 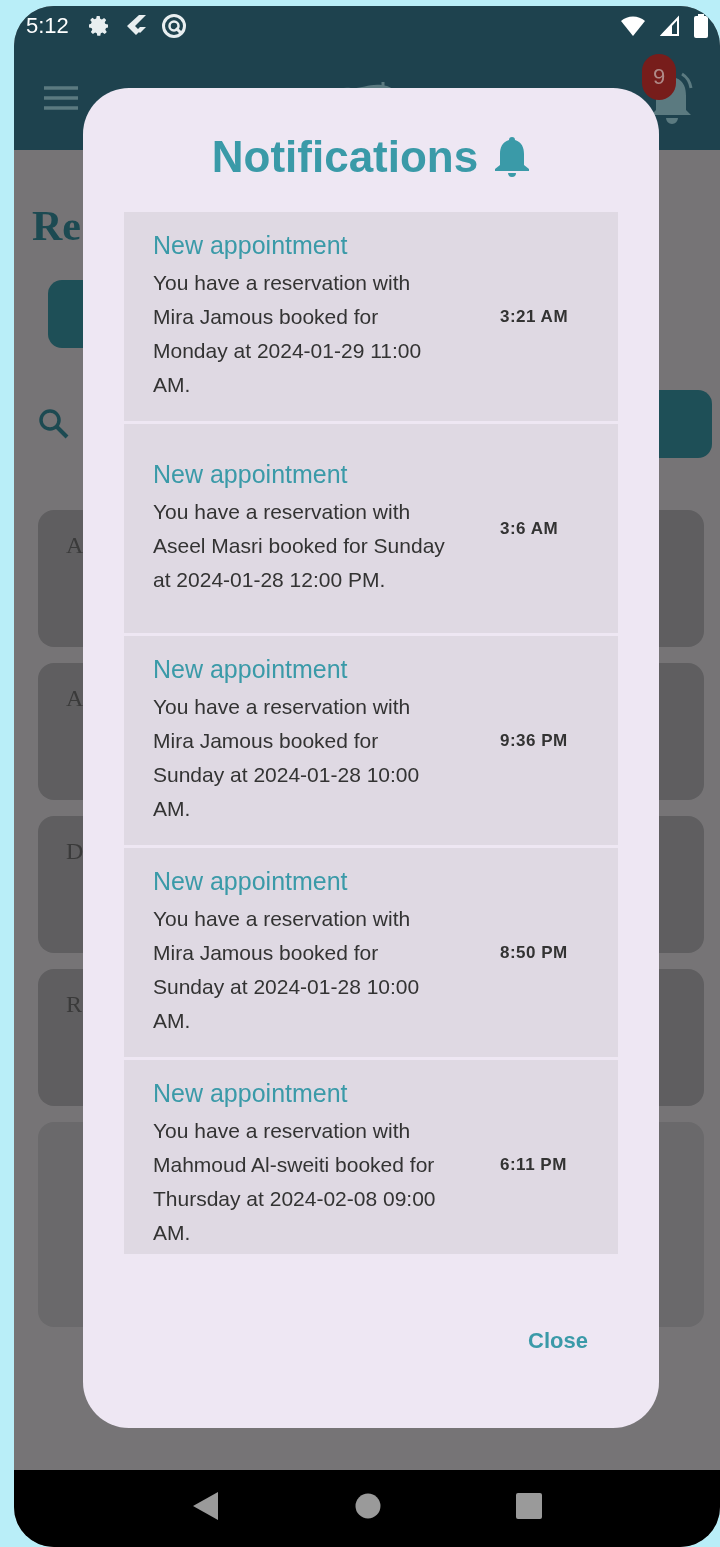 I want to click on notification-badge: 9, so click(x=659, y=77).